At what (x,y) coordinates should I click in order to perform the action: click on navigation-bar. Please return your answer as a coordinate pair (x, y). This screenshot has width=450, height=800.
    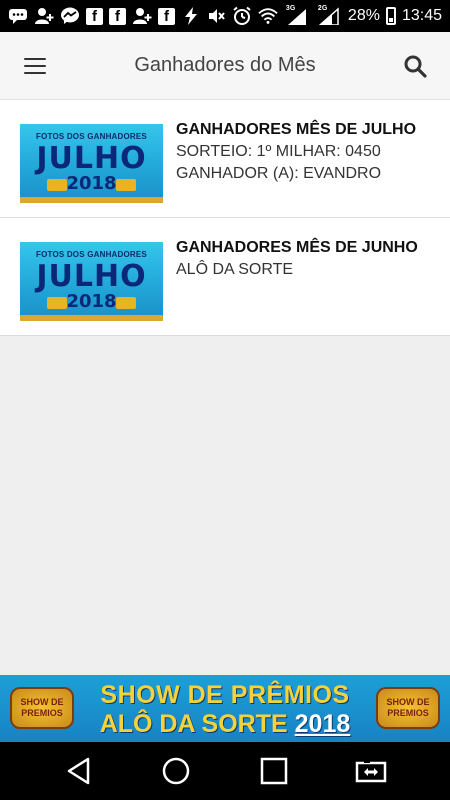
    Looking at the image, I should click on (225, 771).